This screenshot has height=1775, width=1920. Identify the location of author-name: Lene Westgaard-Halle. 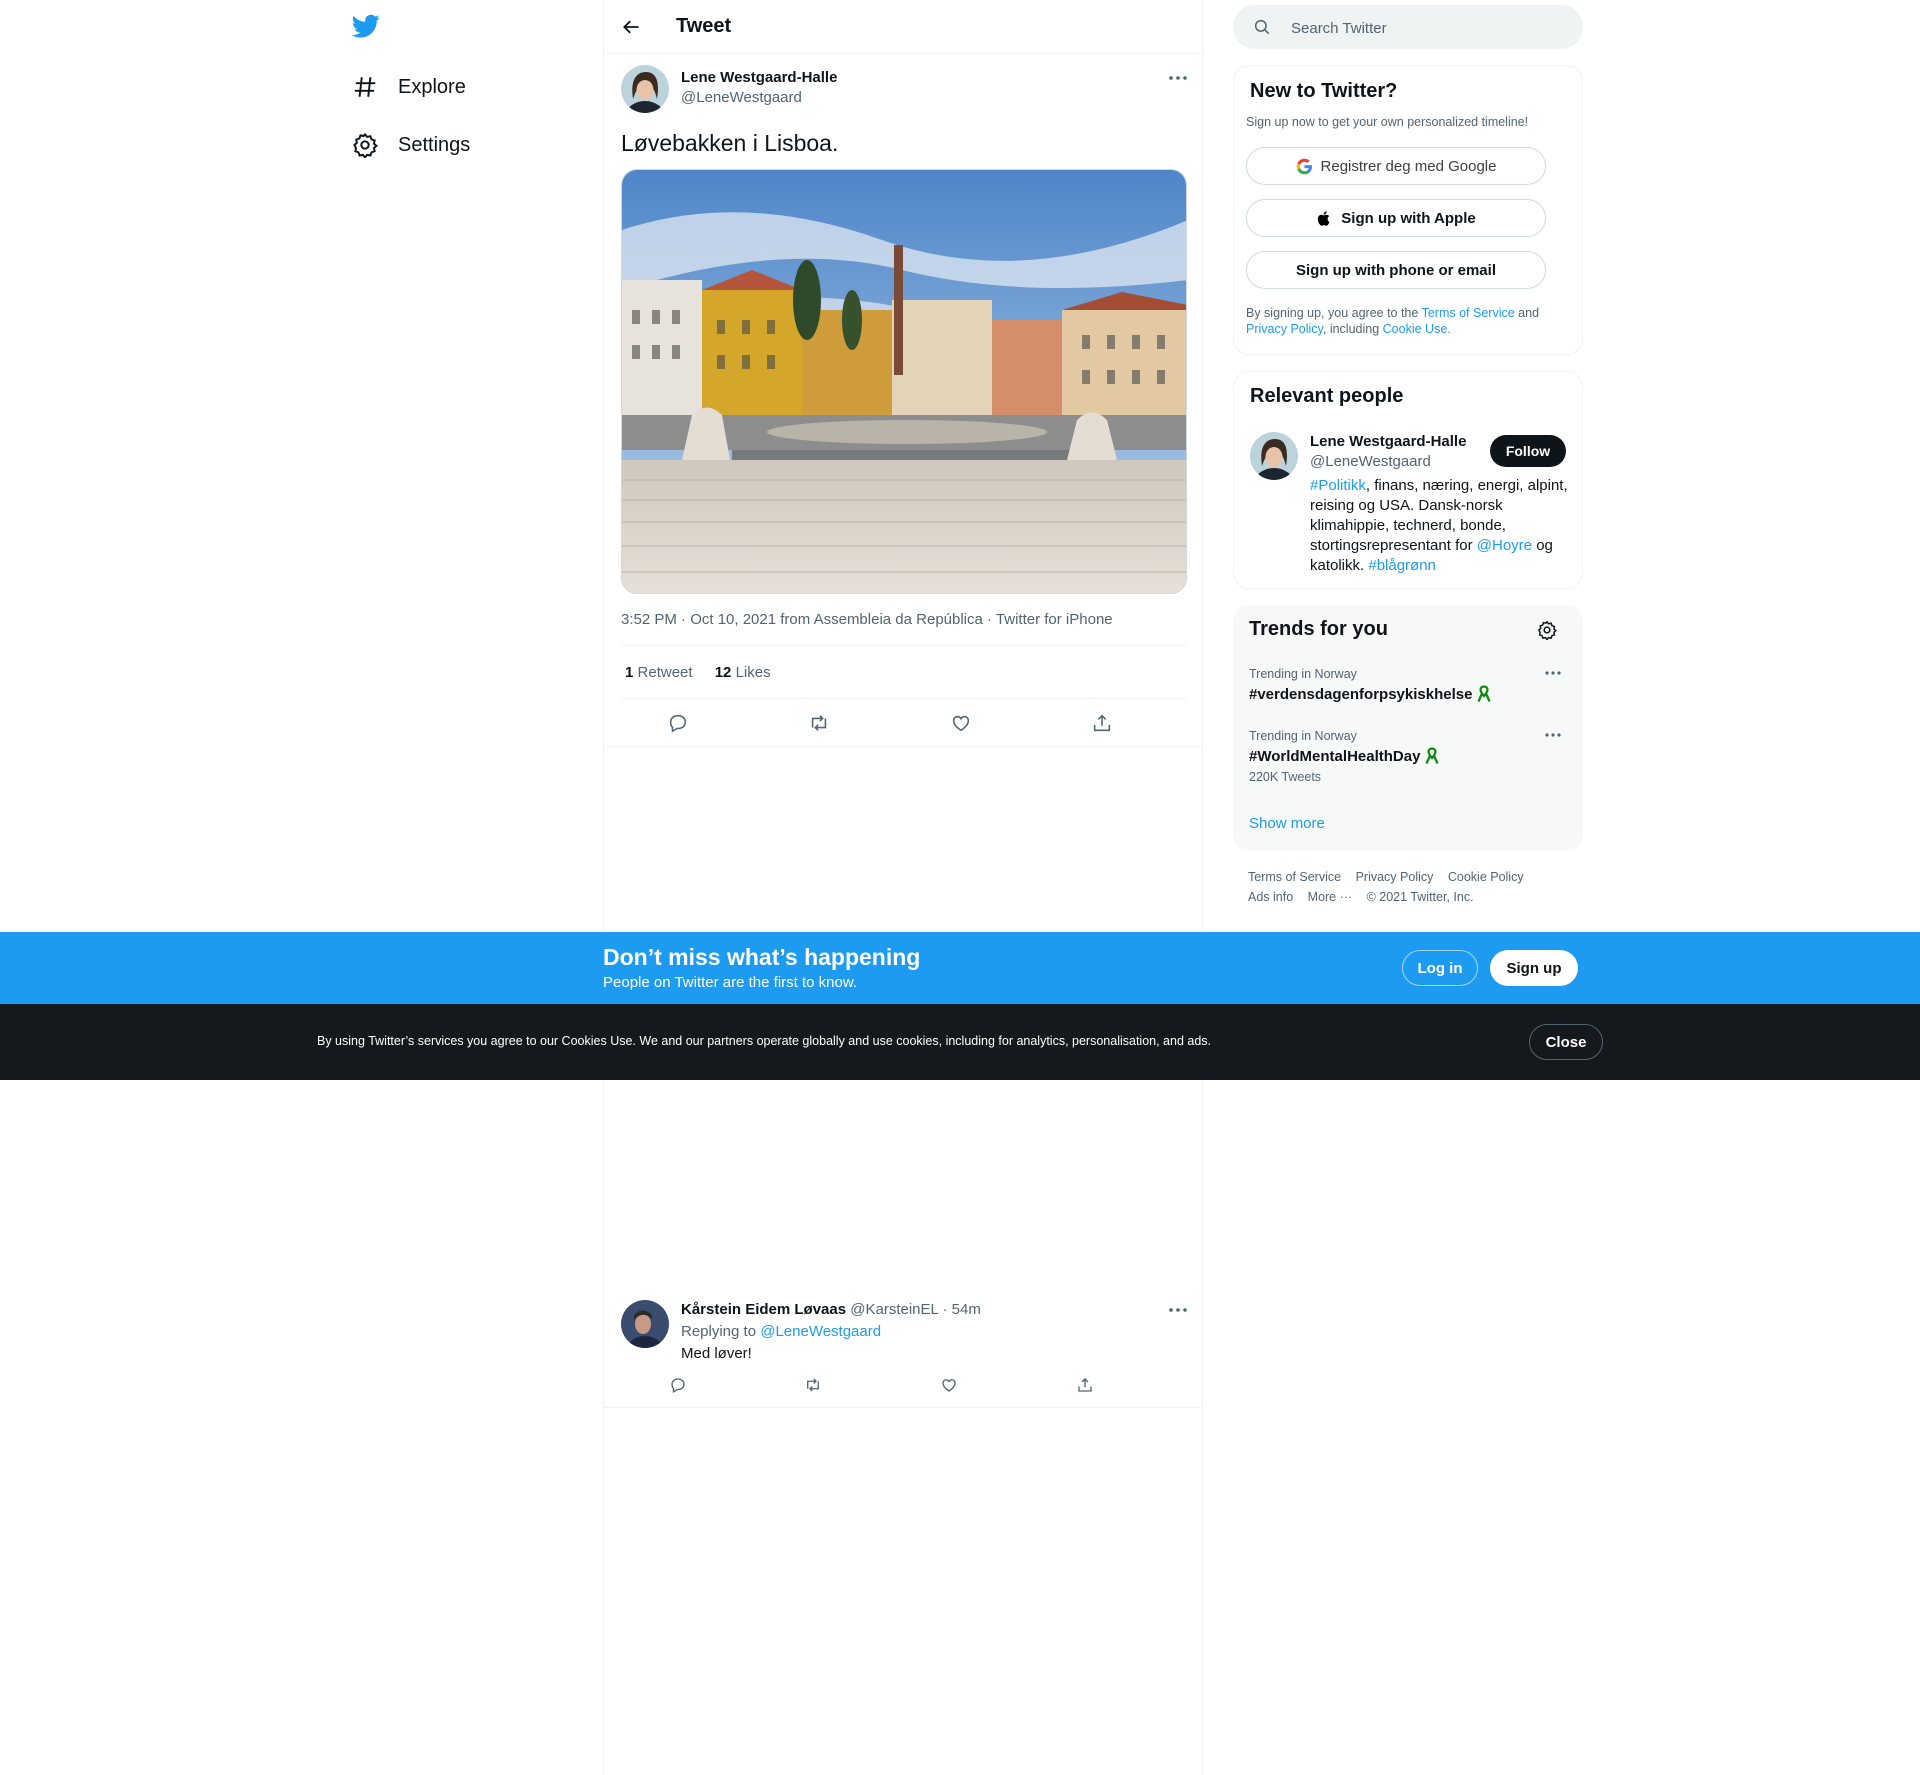
(759, 77).